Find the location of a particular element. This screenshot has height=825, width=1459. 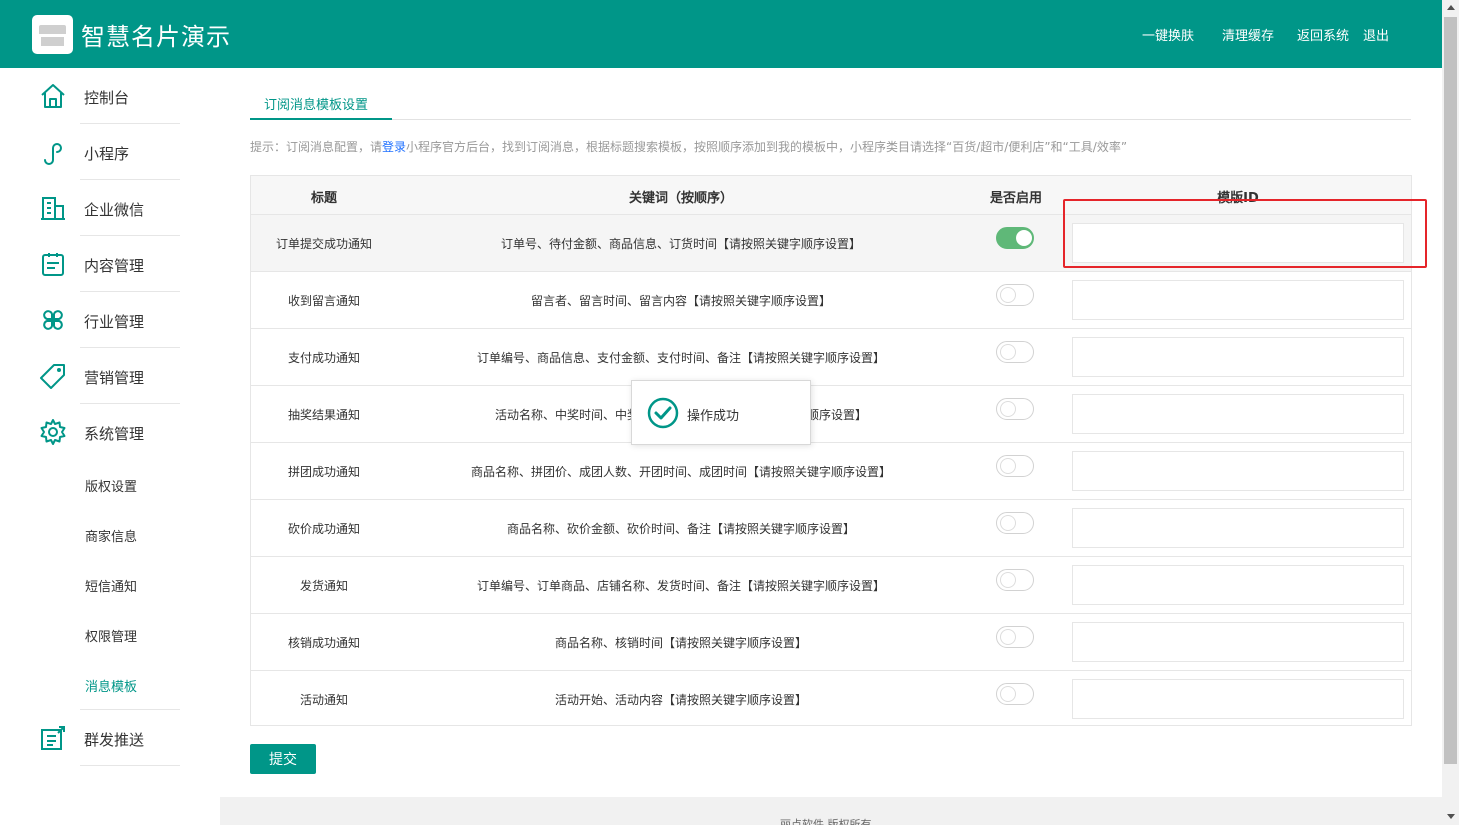

row-title: 订单提交成功通知 is located at coordinates (324, 244).